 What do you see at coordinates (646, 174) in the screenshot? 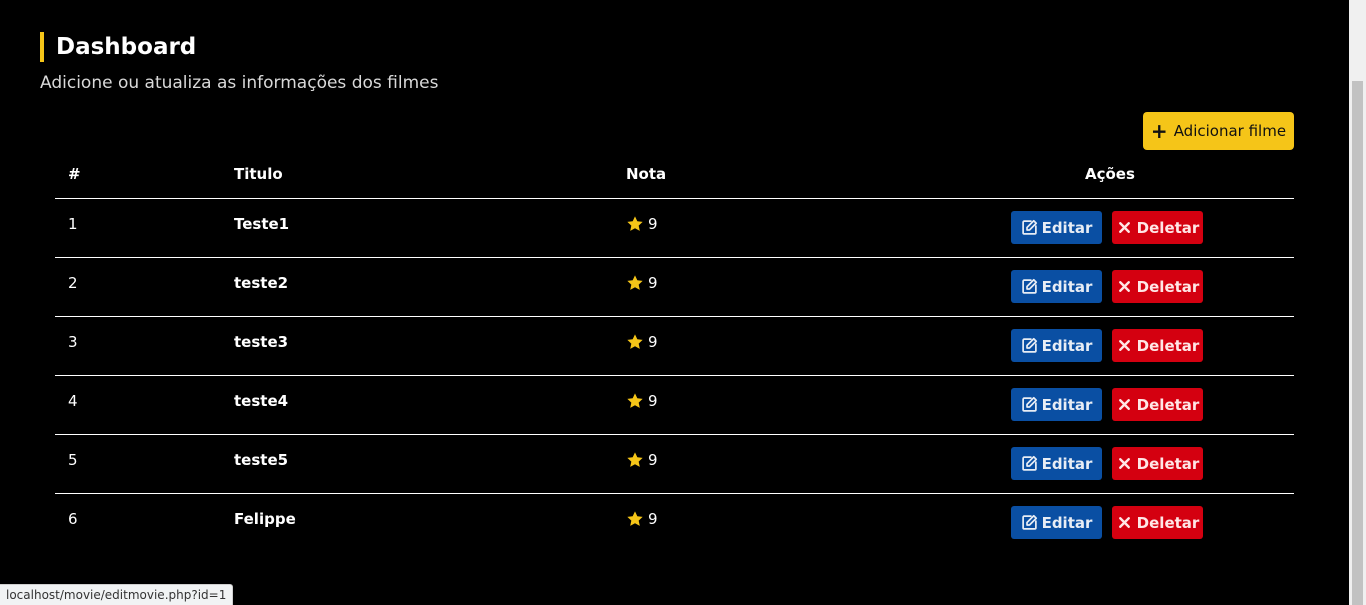
I see `column-header-rating: Nota` at bounding box center [646, 174].